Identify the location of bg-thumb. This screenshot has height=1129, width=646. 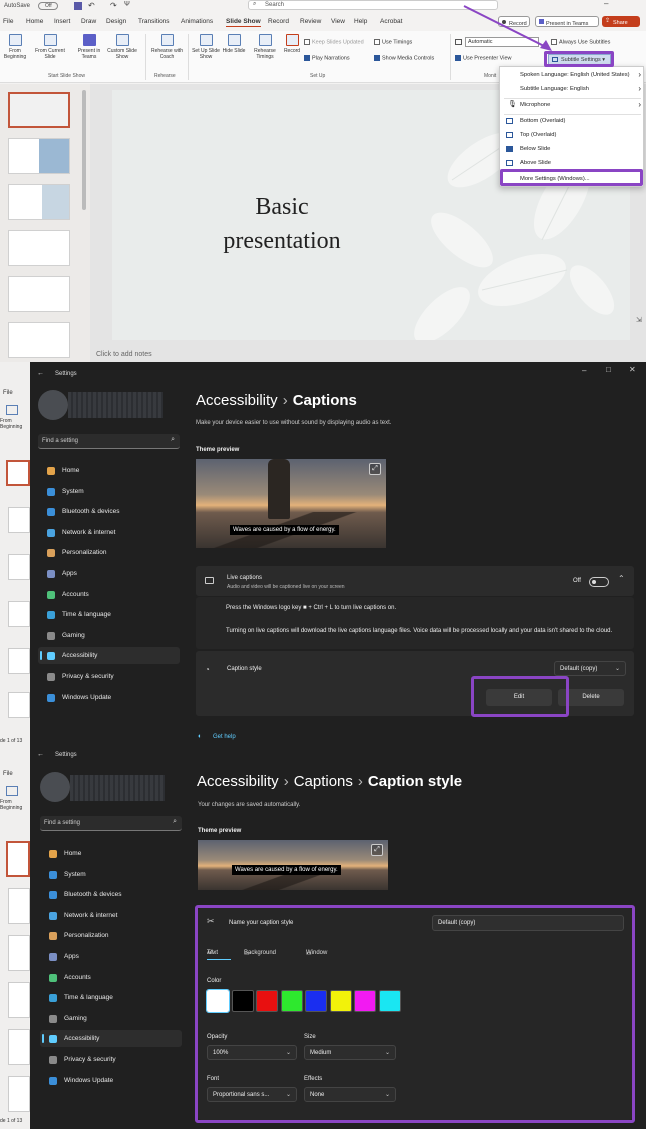
(19, 520).